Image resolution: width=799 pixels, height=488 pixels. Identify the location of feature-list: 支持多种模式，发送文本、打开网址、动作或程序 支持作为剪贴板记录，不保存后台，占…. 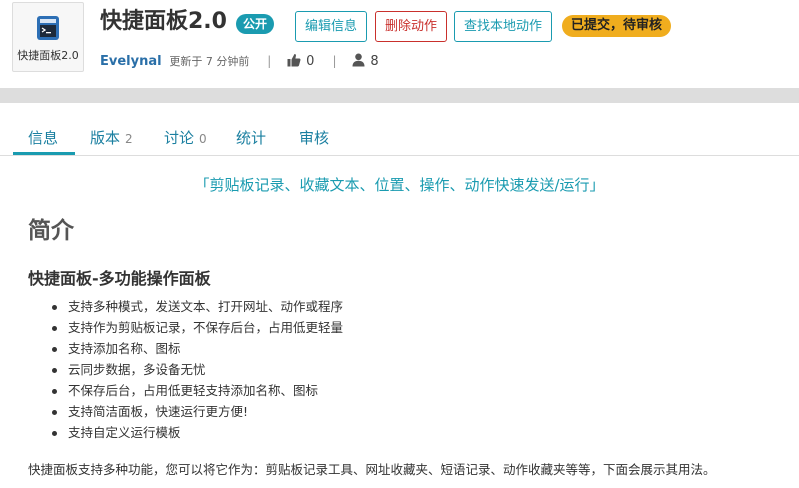
(197, 369).